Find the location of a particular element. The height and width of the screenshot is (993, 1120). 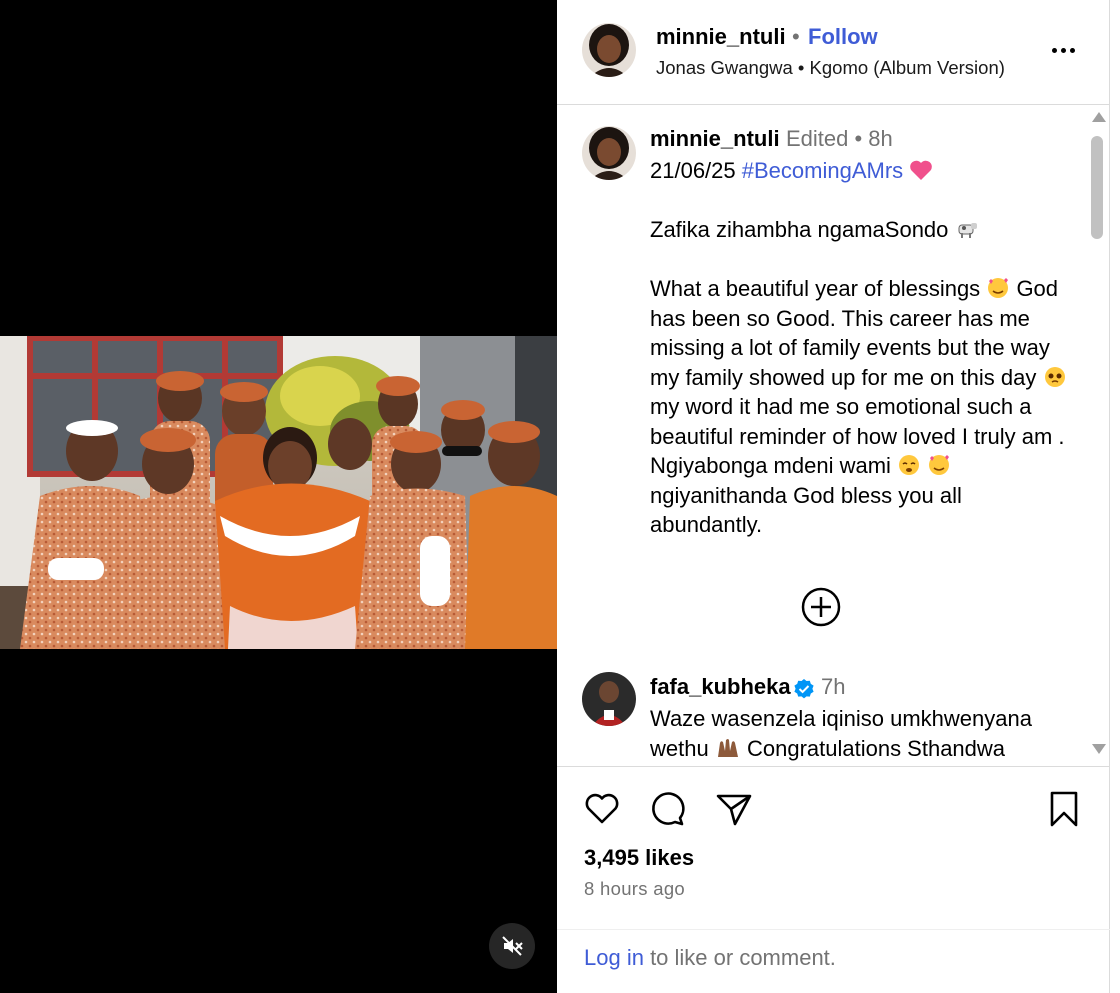

share-button is located at coordinates (734, 809).